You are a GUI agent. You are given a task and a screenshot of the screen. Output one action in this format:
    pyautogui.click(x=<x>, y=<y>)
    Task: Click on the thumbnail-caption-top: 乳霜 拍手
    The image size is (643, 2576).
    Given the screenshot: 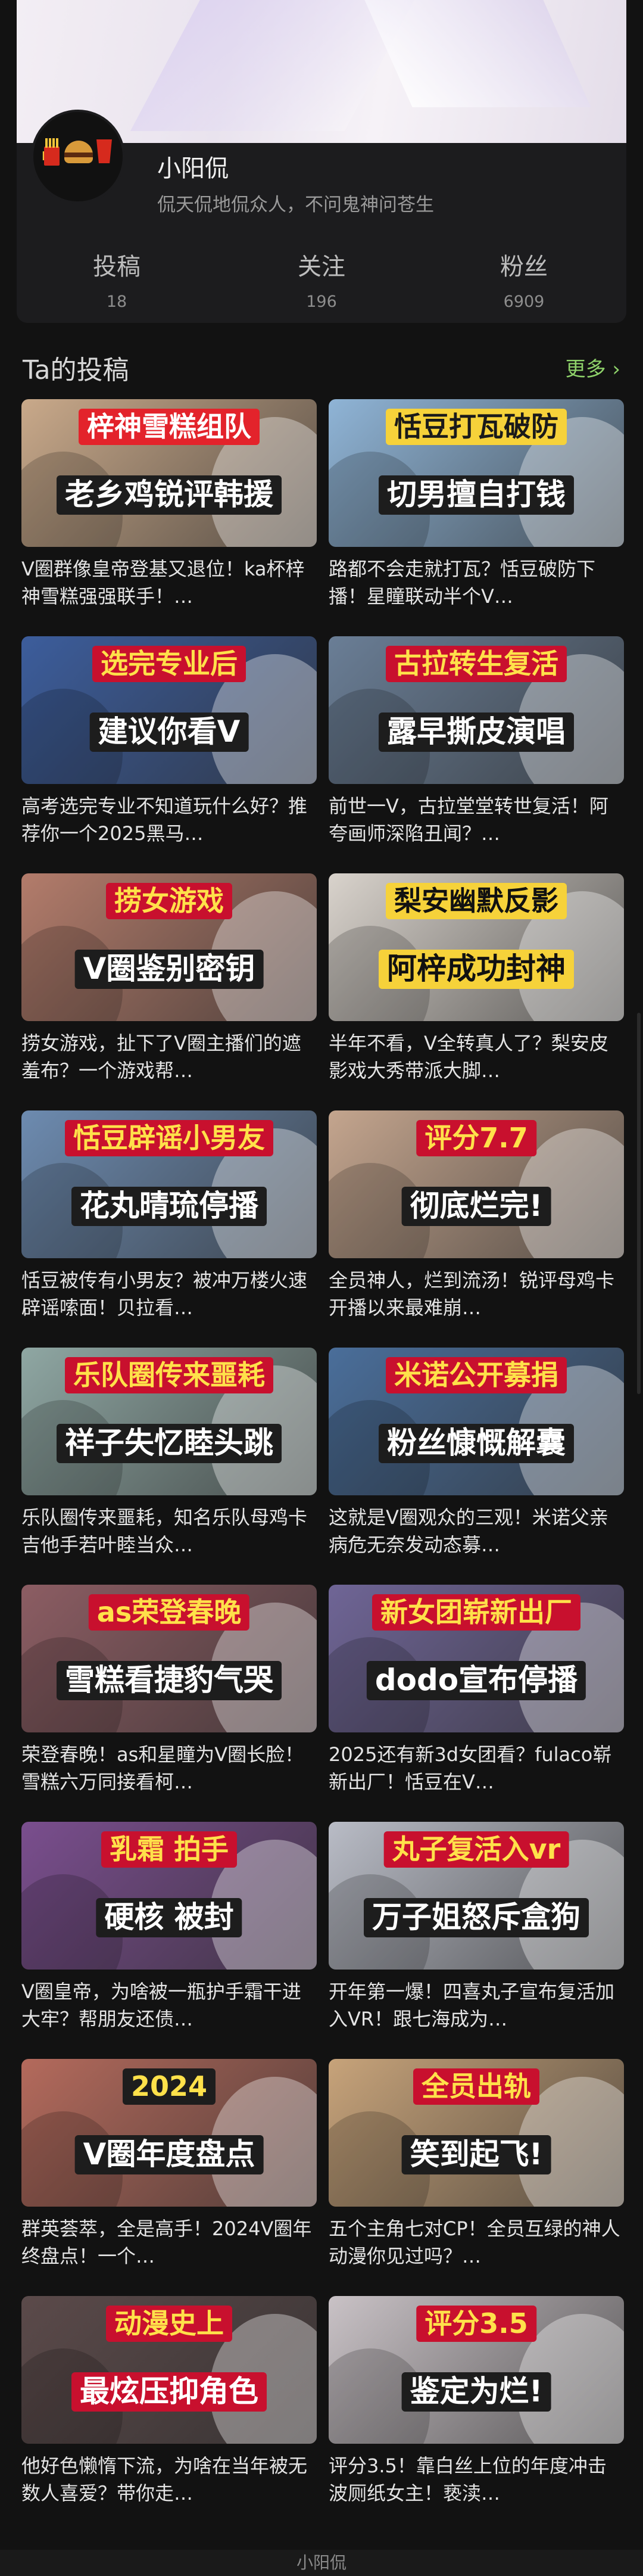 What is the action you would take?
    pyautogui.click(x=169, y=1849)
    